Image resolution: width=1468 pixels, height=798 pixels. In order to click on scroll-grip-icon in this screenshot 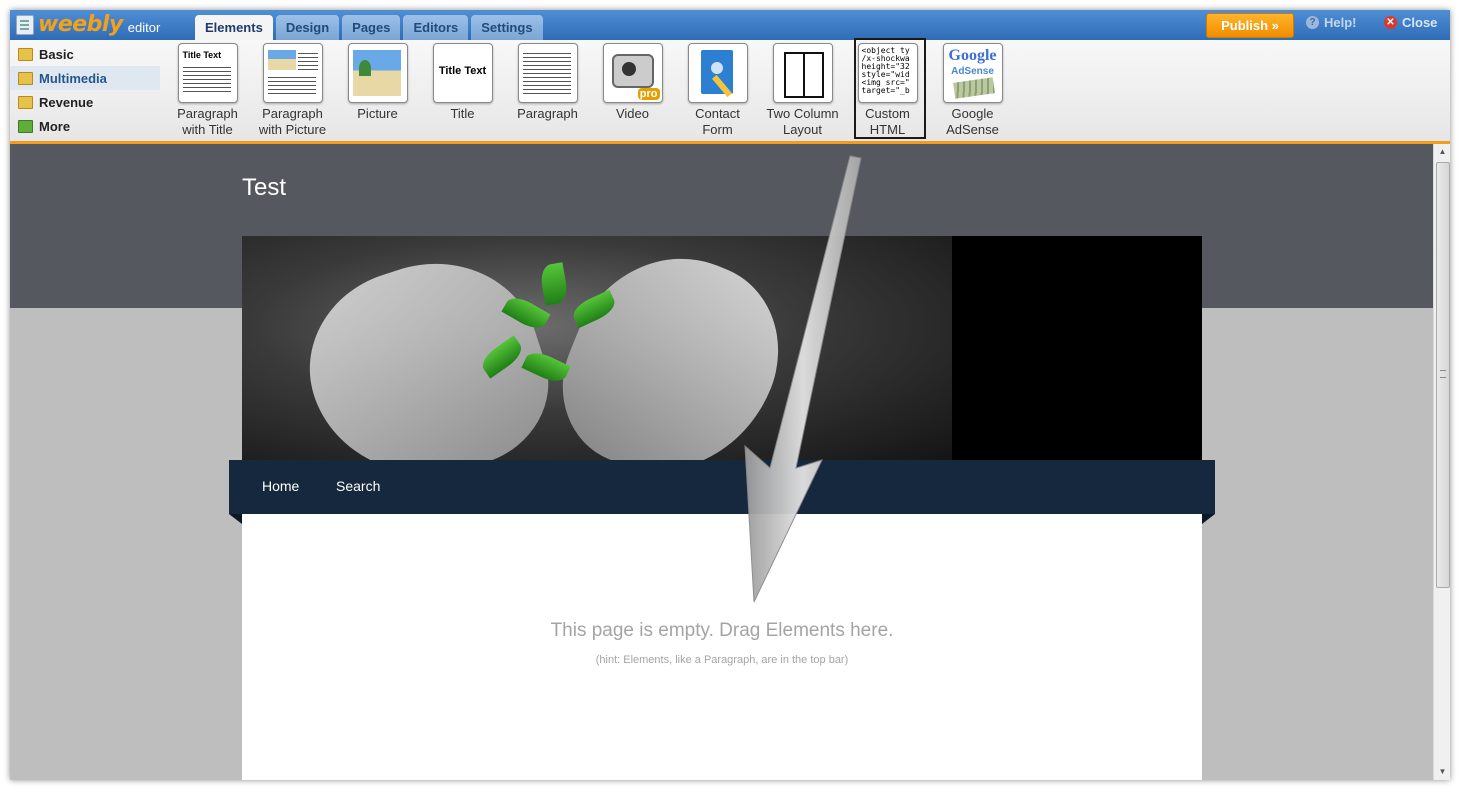, I will do `click(1443, 374)`.